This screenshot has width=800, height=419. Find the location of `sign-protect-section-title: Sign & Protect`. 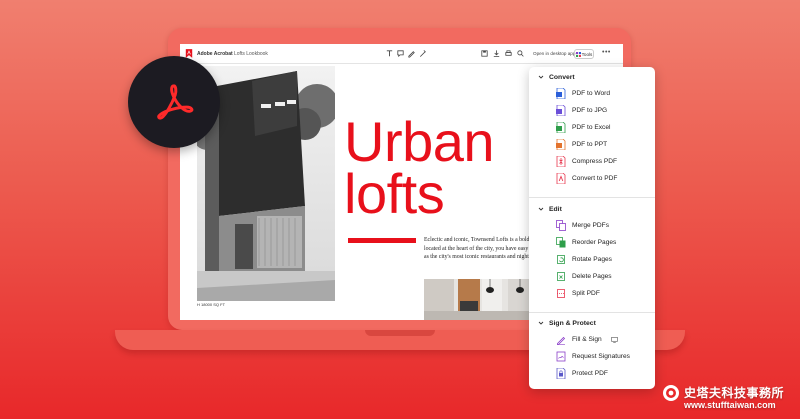

sign-protect-section-title: Sign & Protect is located at coordinates (572, 323).